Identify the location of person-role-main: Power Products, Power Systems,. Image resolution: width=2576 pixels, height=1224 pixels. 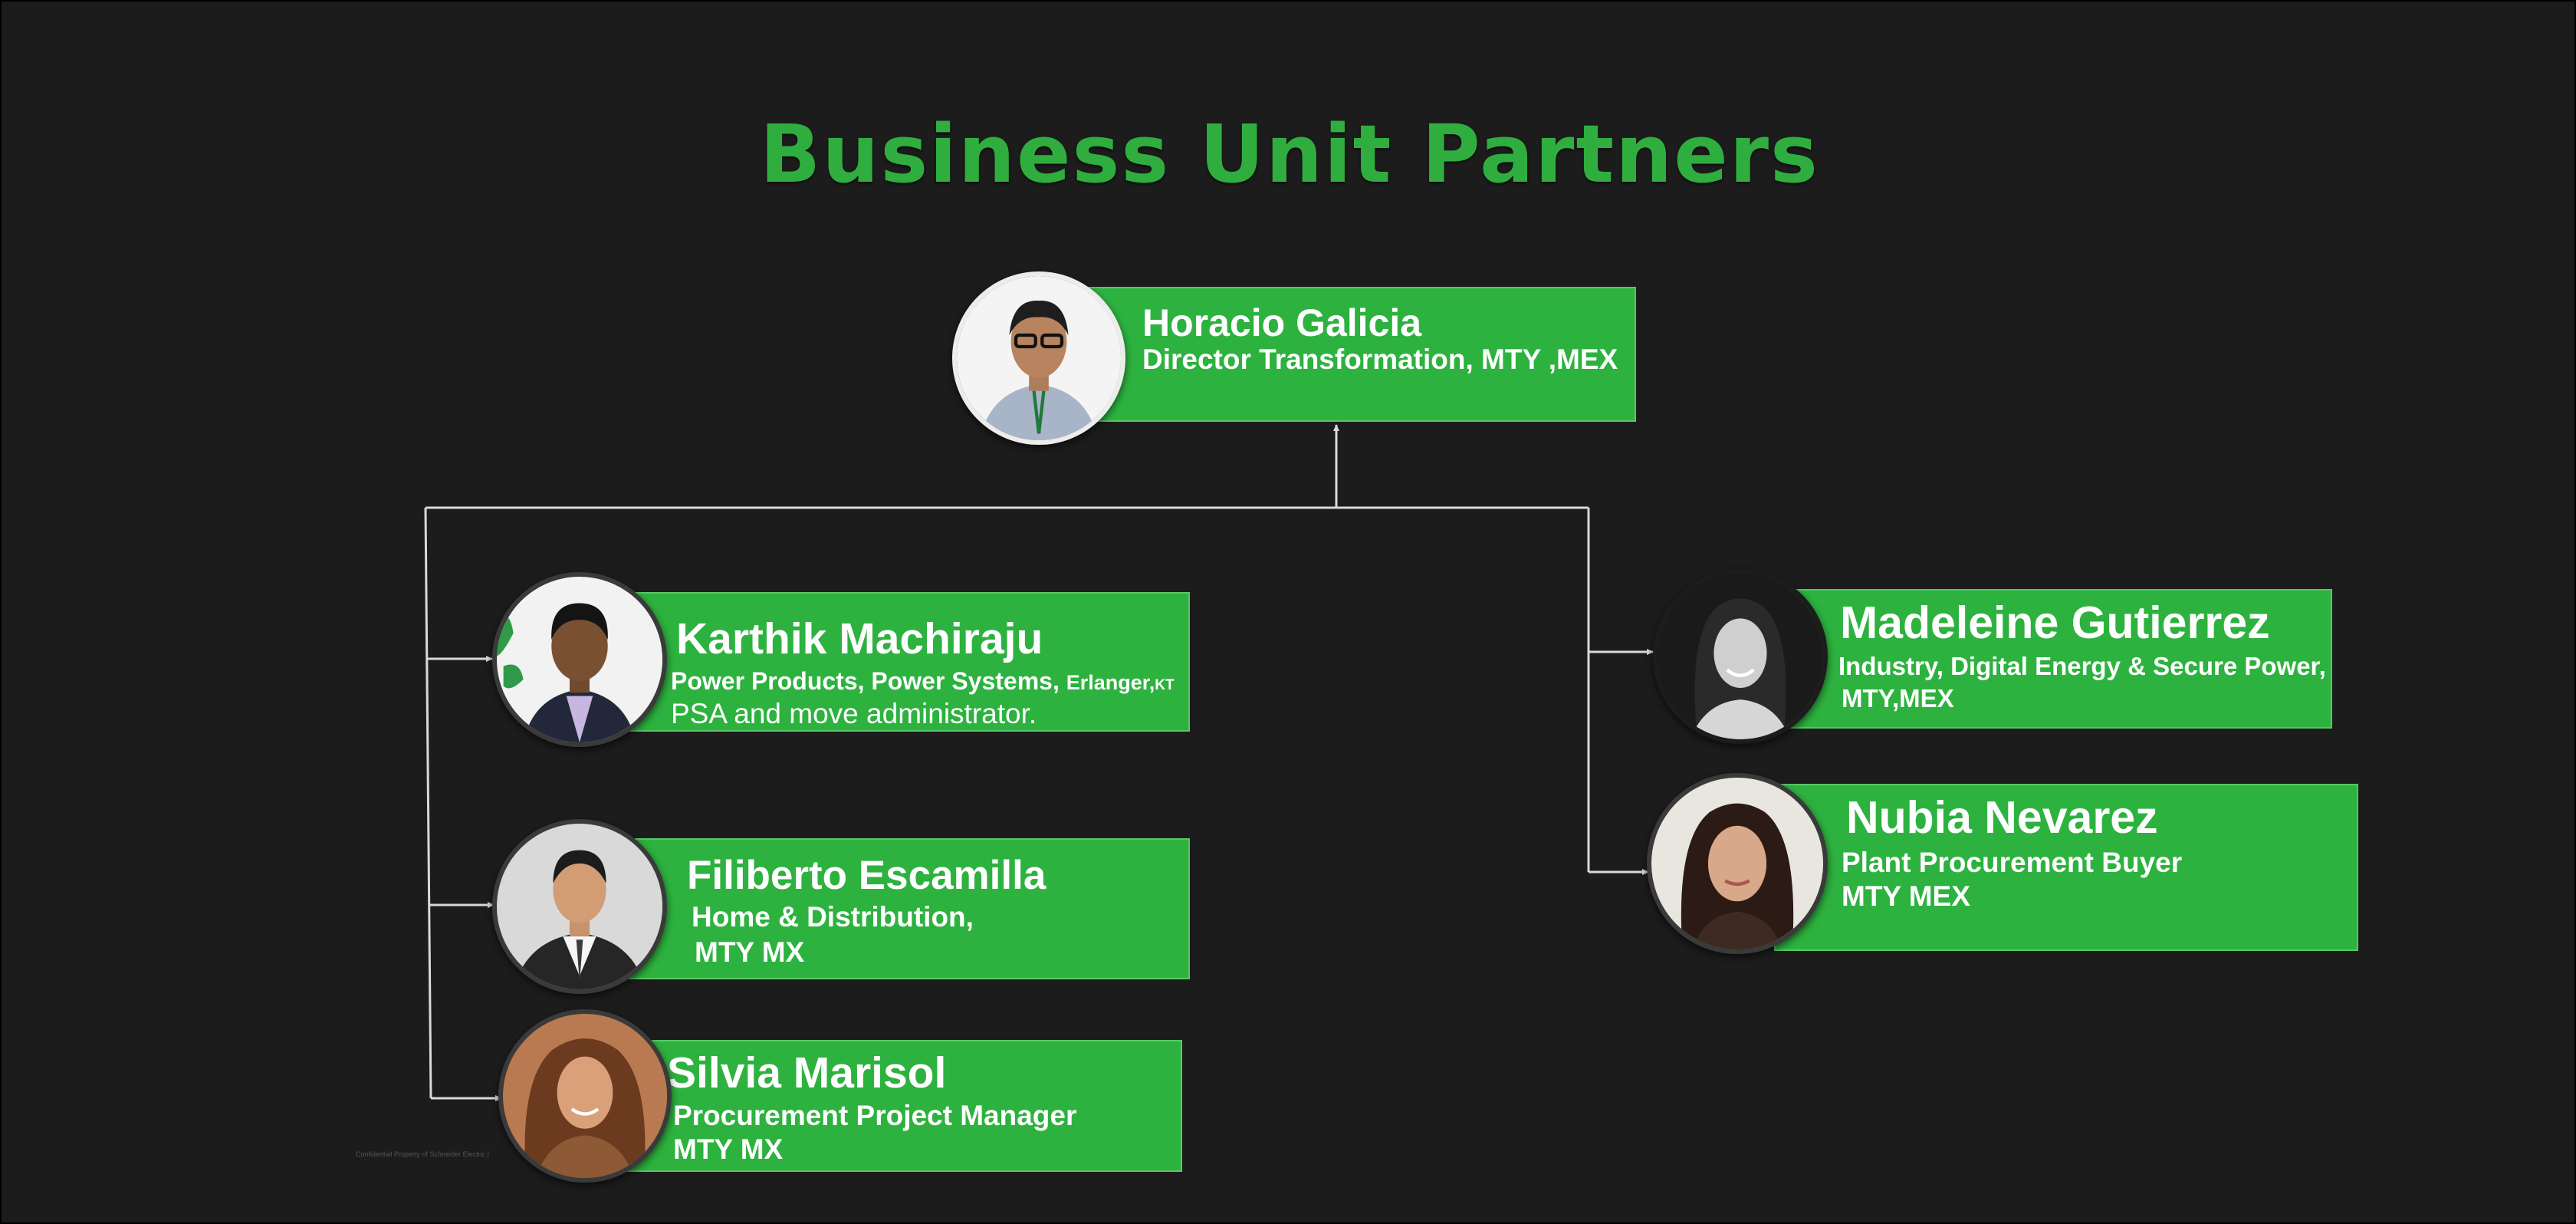
(866, 681).